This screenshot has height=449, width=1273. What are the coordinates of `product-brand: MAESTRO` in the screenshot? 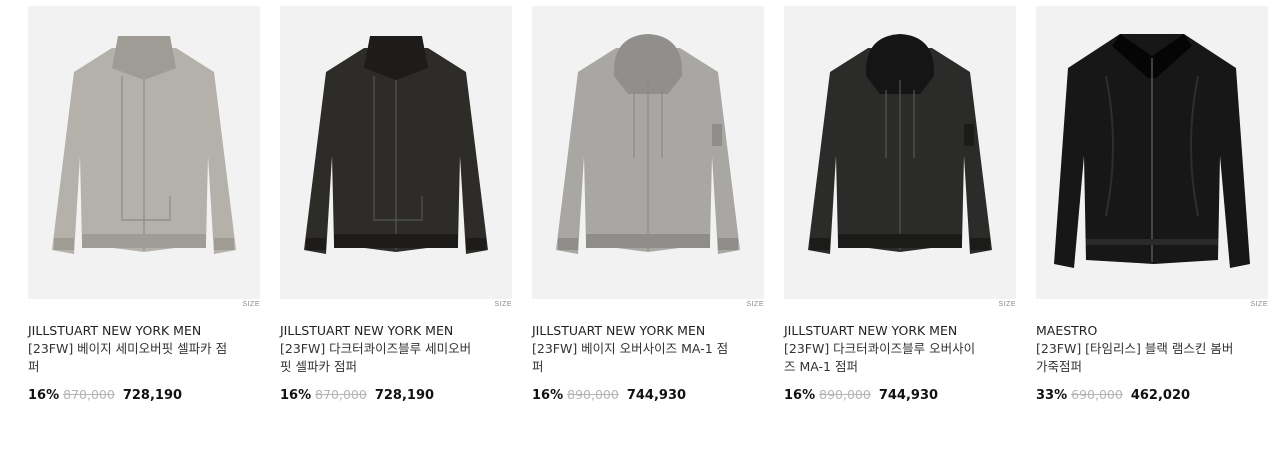 It's located at (1066, 330).